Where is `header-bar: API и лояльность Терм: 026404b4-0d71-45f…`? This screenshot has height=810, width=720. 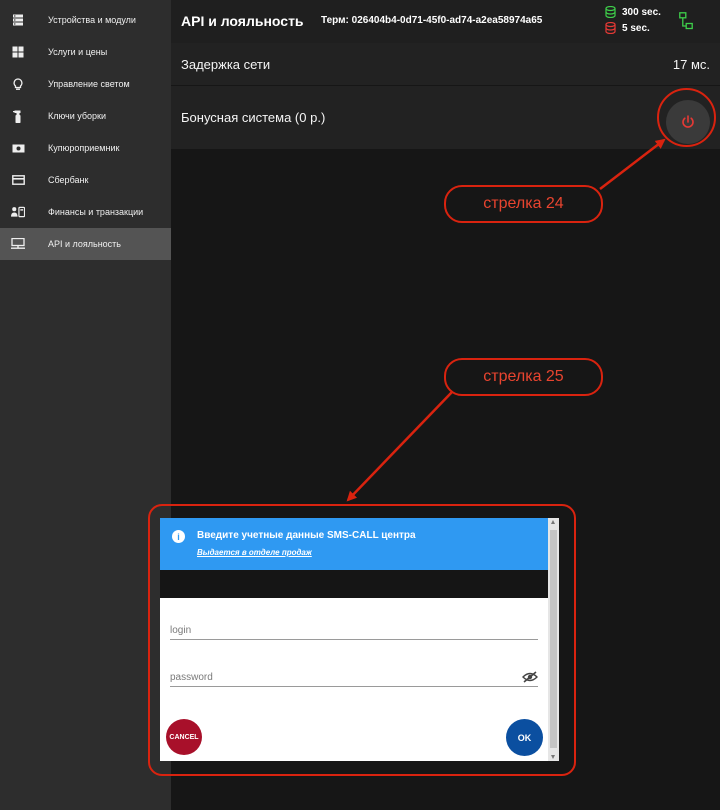 header-bar: API и лояльность Терм: 026404b4-0d71-45f… is located at coordinates (445, 21).